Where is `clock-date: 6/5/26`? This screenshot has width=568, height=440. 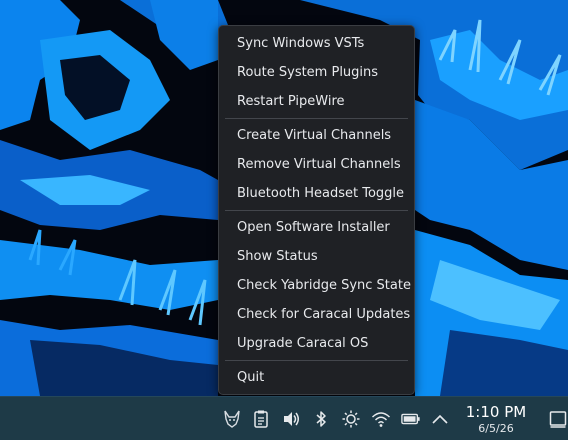 clock-date: 6/5/26 is located at coordinates (496, 428).